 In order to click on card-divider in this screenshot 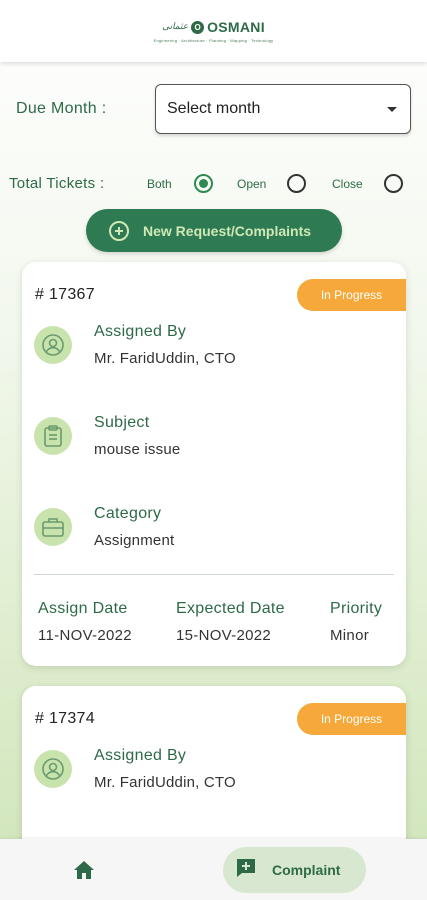, I will do `click(214, 574)`.